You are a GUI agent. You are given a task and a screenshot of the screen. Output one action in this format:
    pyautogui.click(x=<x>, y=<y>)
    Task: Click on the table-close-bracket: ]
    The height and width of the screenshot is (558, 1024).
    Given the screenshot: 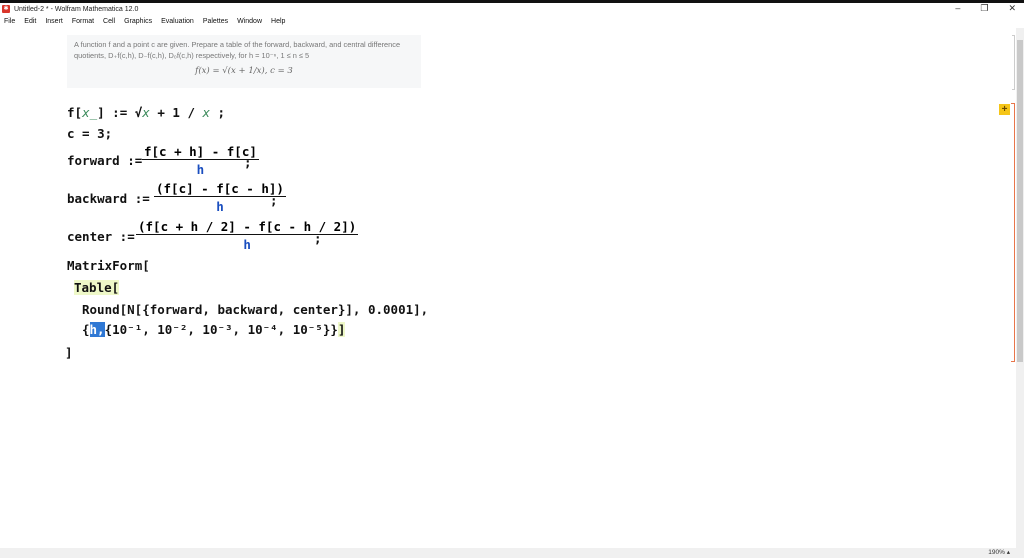 What is the action you would take?
    pyautogui.click(x=341, y=329)
    